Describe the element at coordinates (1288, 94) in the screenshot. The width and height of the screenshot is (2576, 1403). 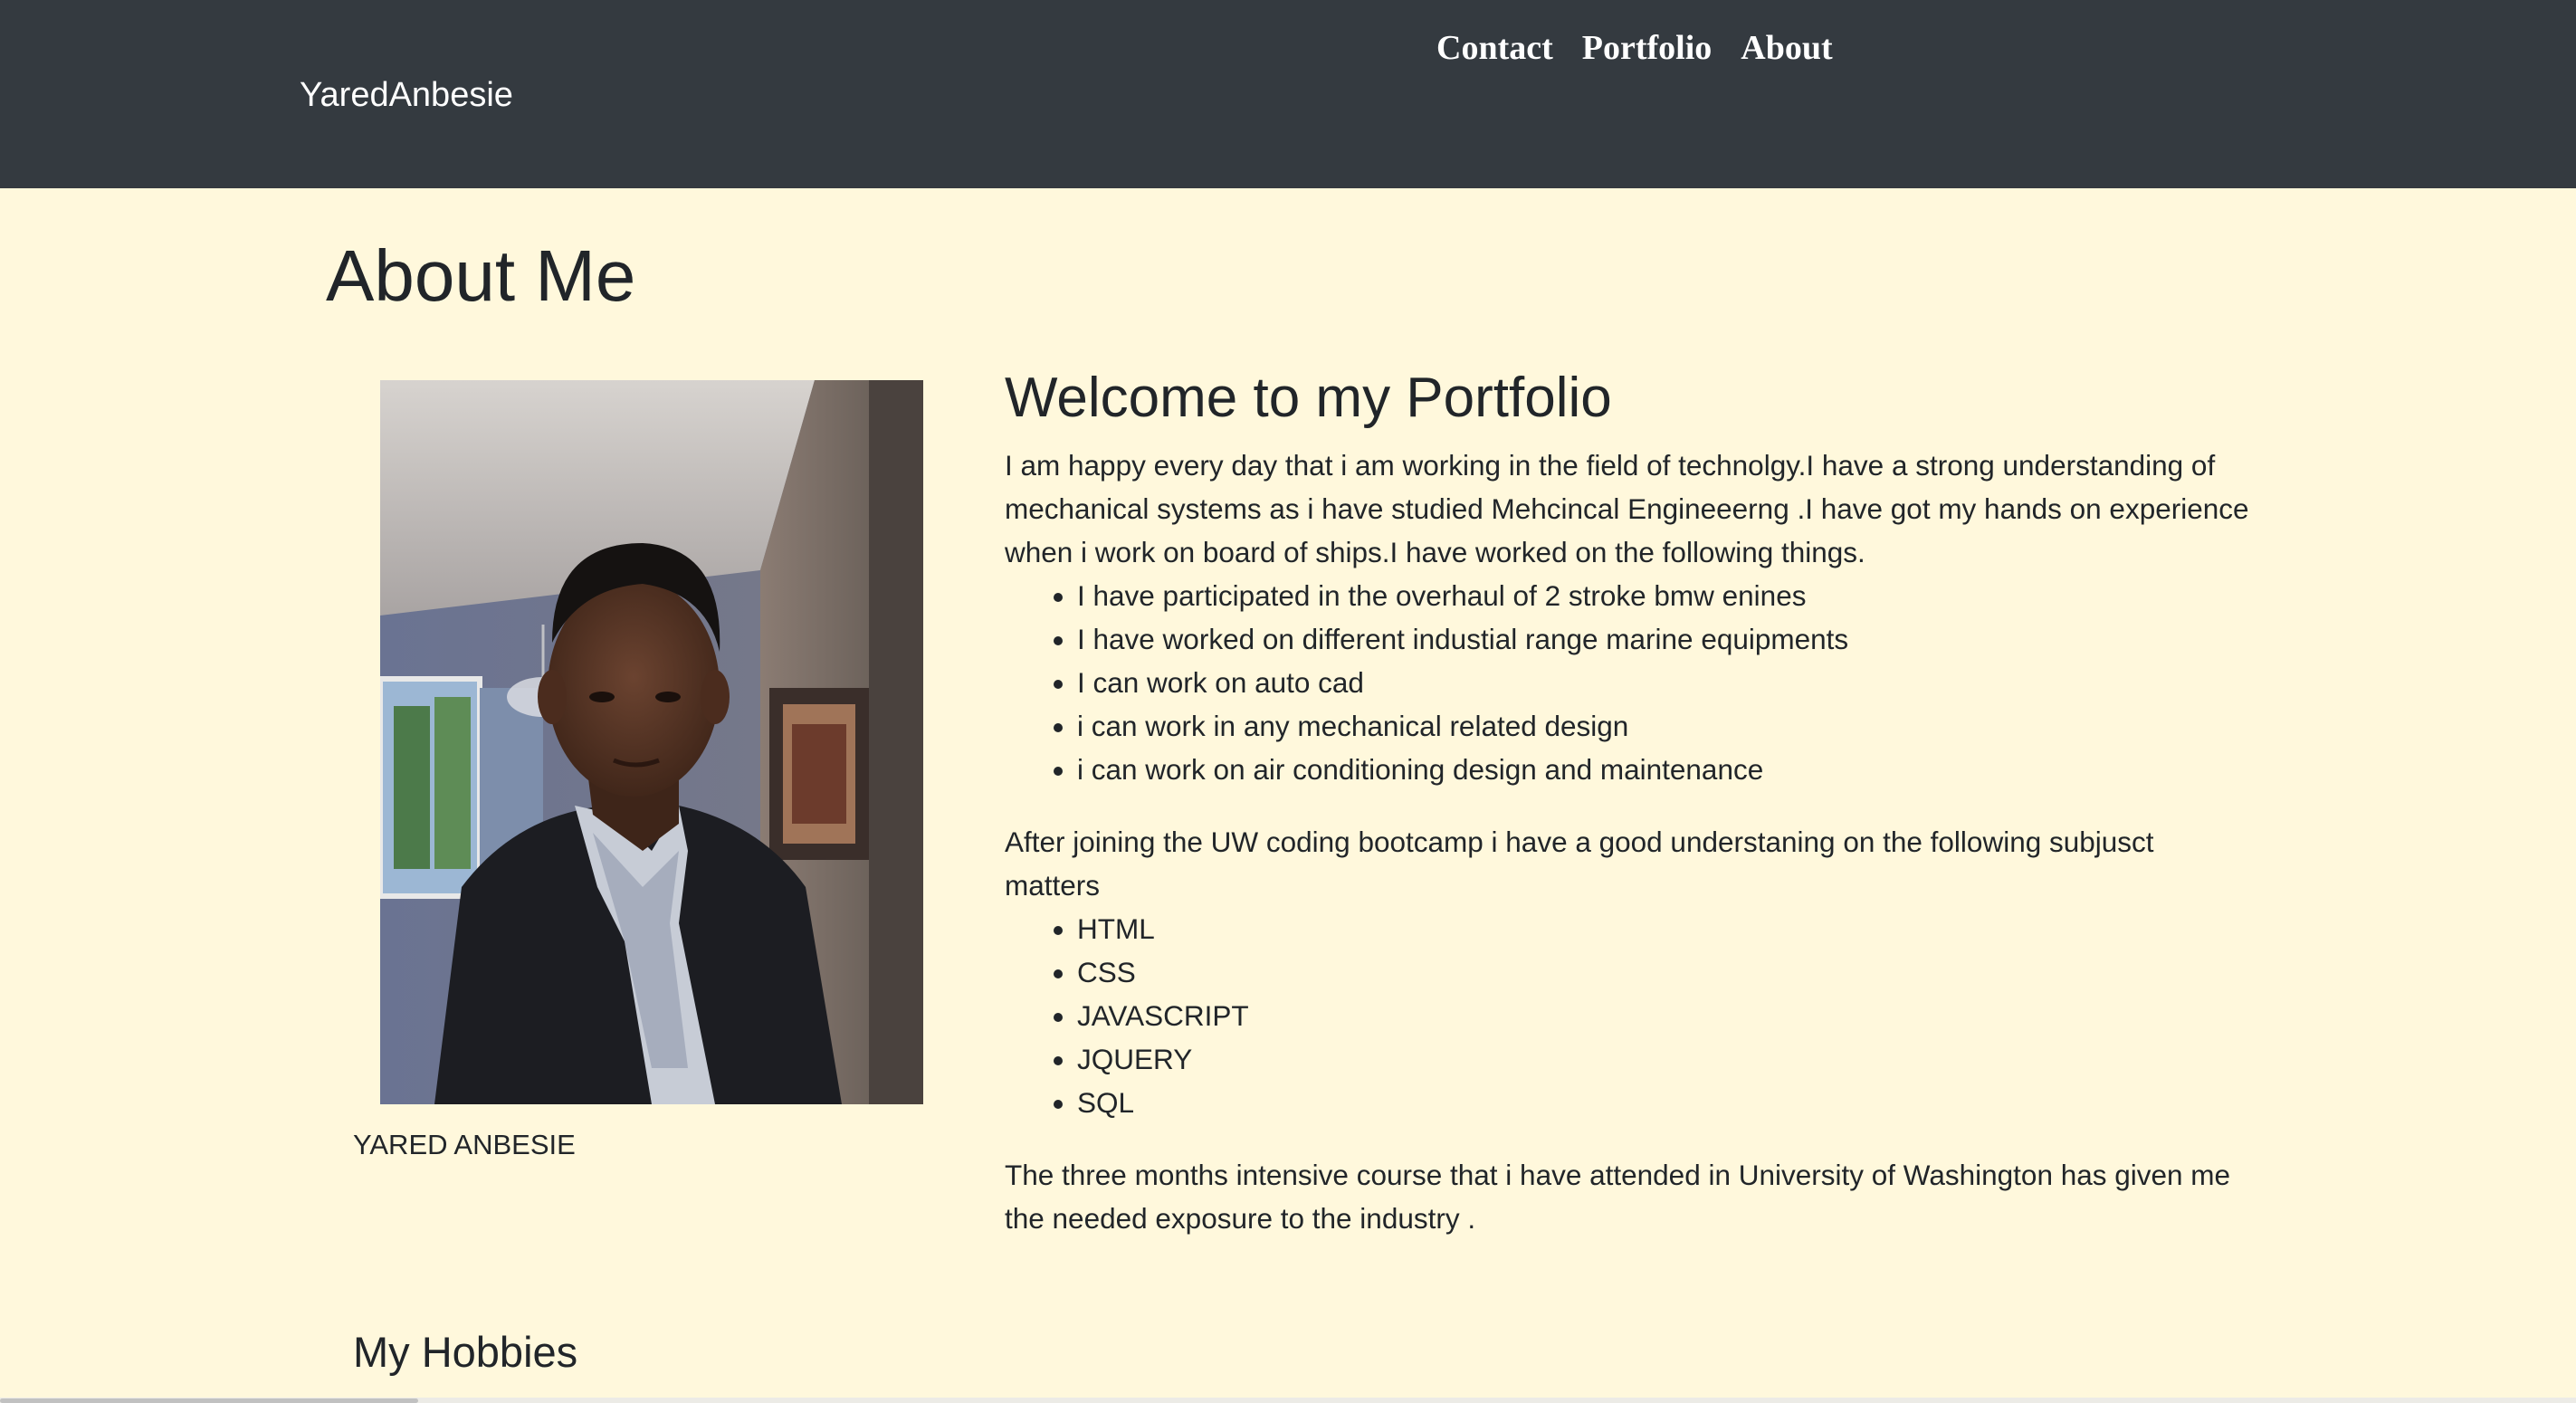
I see `navbar: YaredAnbesie Contact Portfolio About` at that location.